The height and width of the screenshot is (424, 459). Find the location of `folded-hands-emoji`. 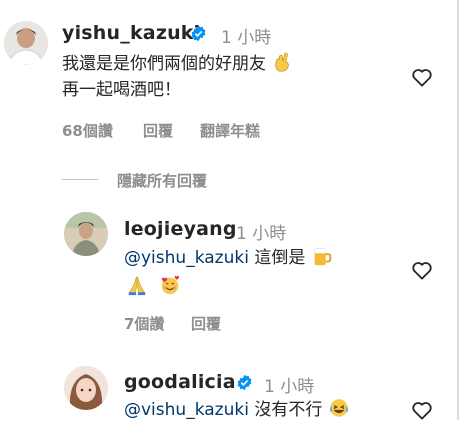

folded-hands-emoji is located at coordinates (137, 286).